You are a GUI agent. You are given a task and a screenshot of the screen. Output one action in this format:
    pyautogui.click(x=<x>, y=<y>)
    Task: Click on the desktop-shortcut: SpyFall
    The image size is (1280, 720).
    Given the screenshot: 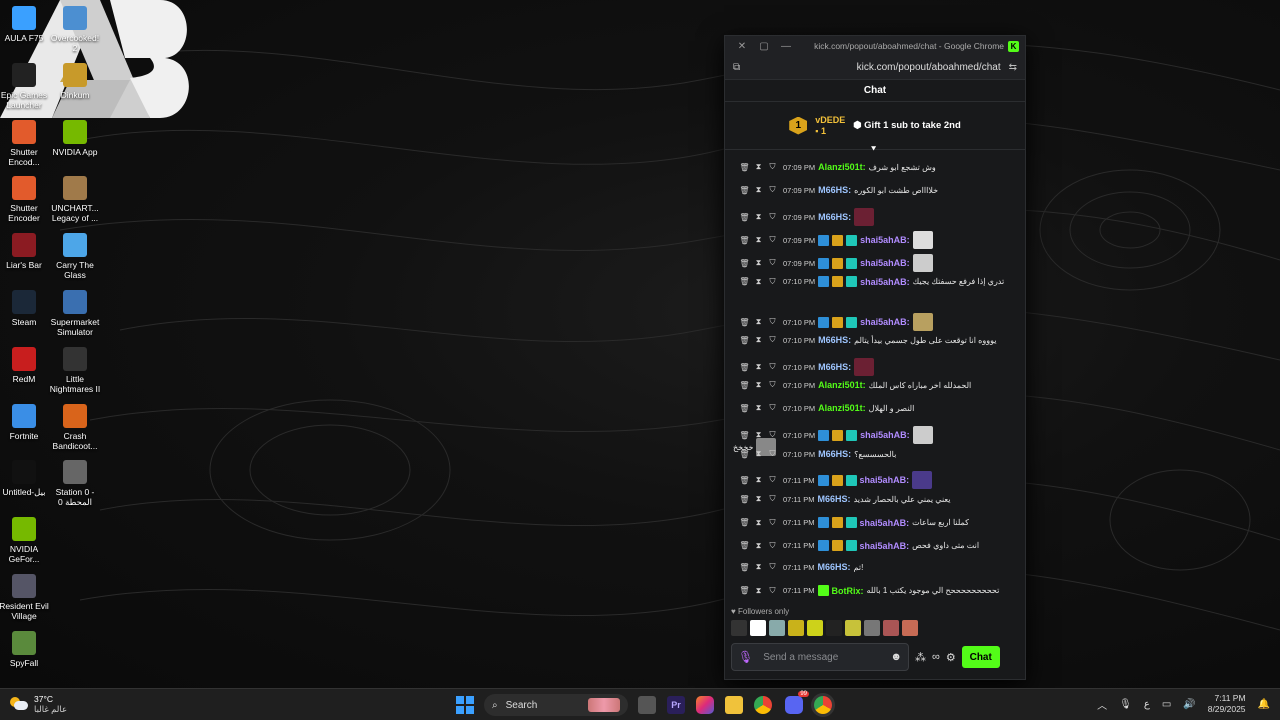 What is the action you would take?
    pyautogui.click(x=25, y=649)
    